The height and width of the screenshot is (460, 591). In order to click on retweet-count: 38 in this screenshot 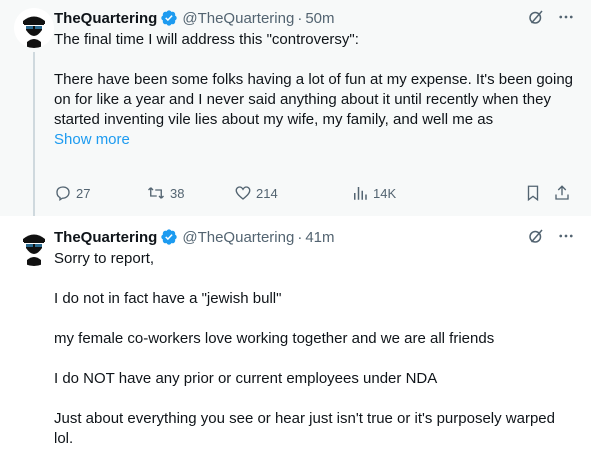, I will do `click(177, 193)`.